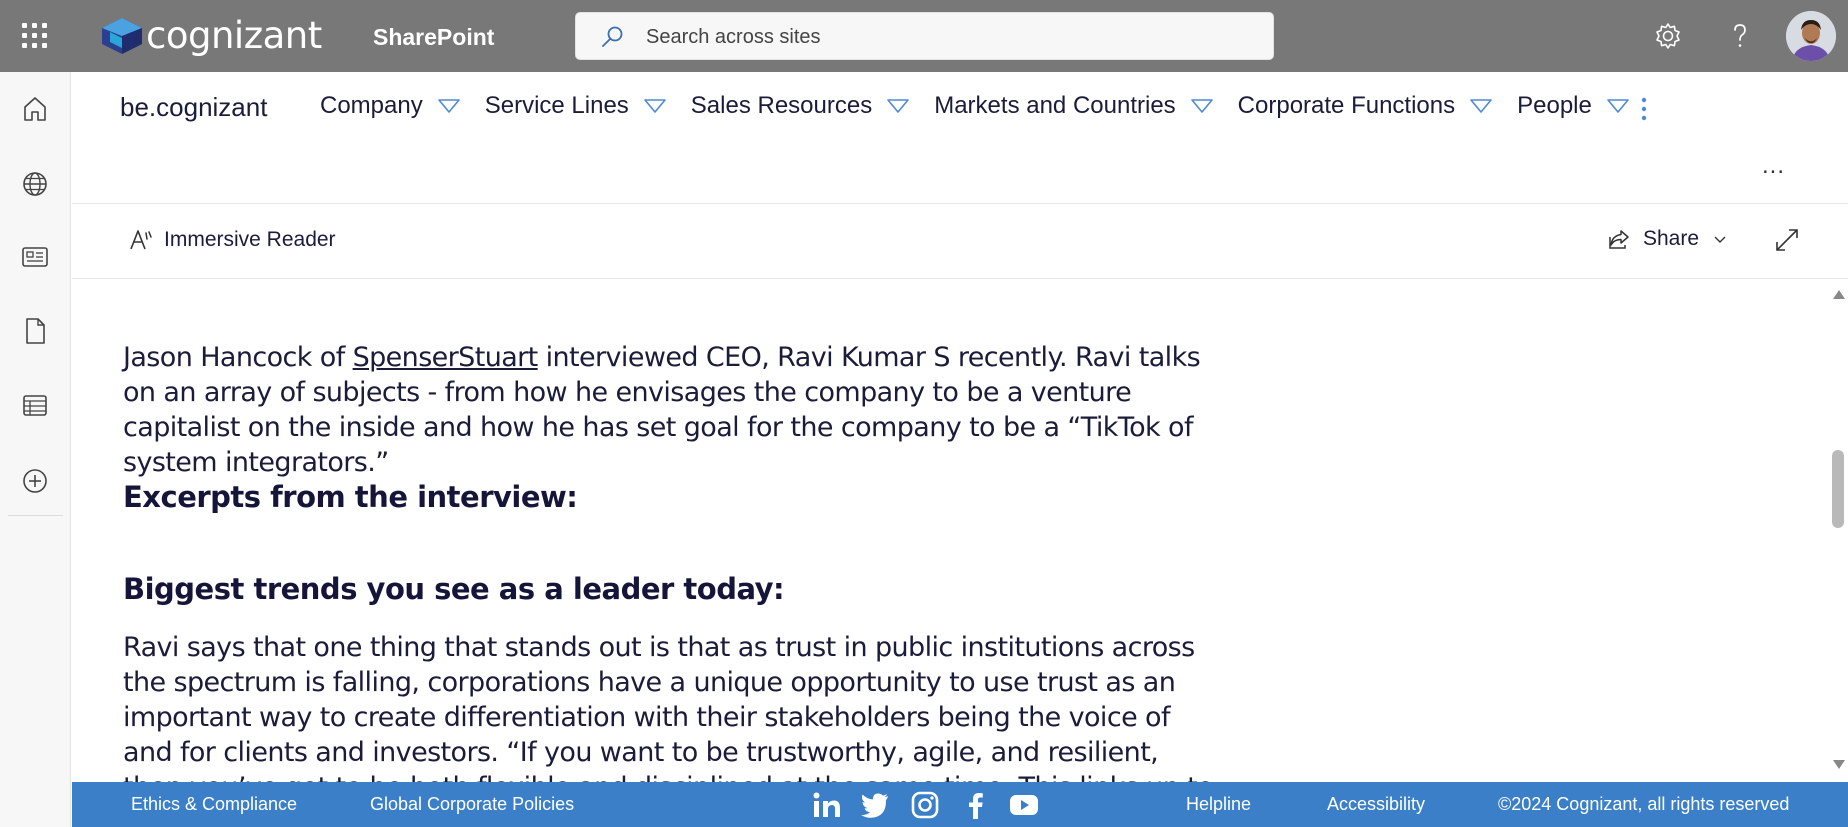  What do you see at coordinates (35, 405) in the screenshot?
I see `lists-icon` at bounding box center [35, 405].